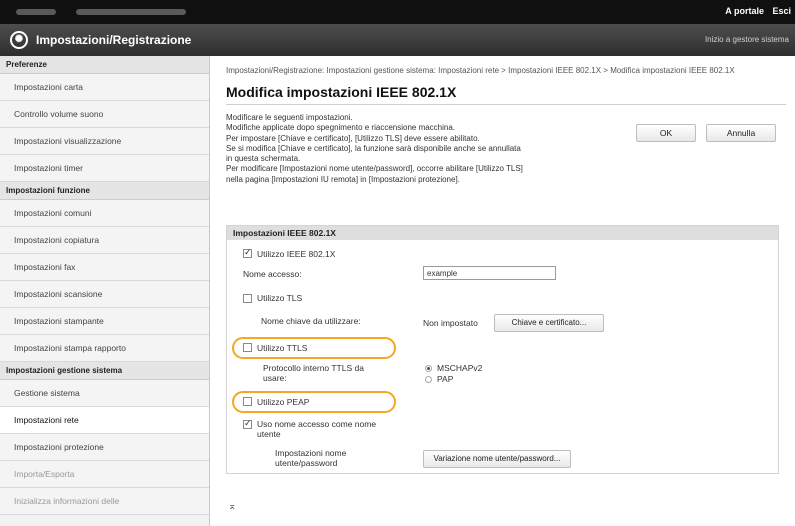  Describe the element at coordinates (232, 507) in the screenshot. I see `back-to-top-icon: ⌅` at that location.